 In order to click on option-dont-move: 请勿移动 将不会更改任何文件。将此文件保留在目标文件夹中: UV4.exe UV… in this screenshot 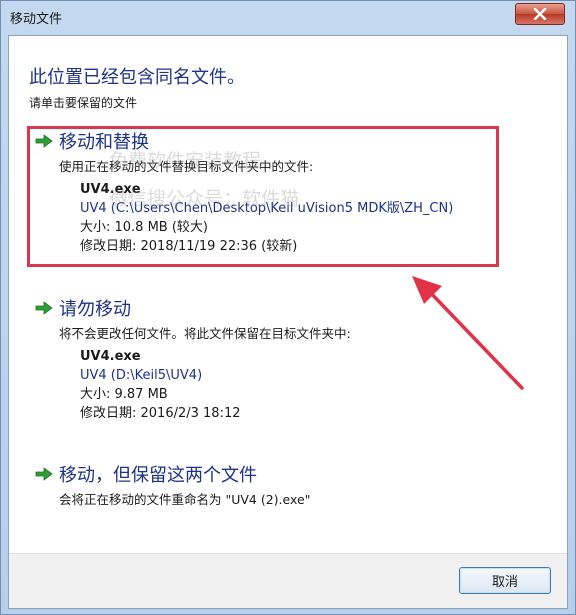, I will do `click(193, 359)`.